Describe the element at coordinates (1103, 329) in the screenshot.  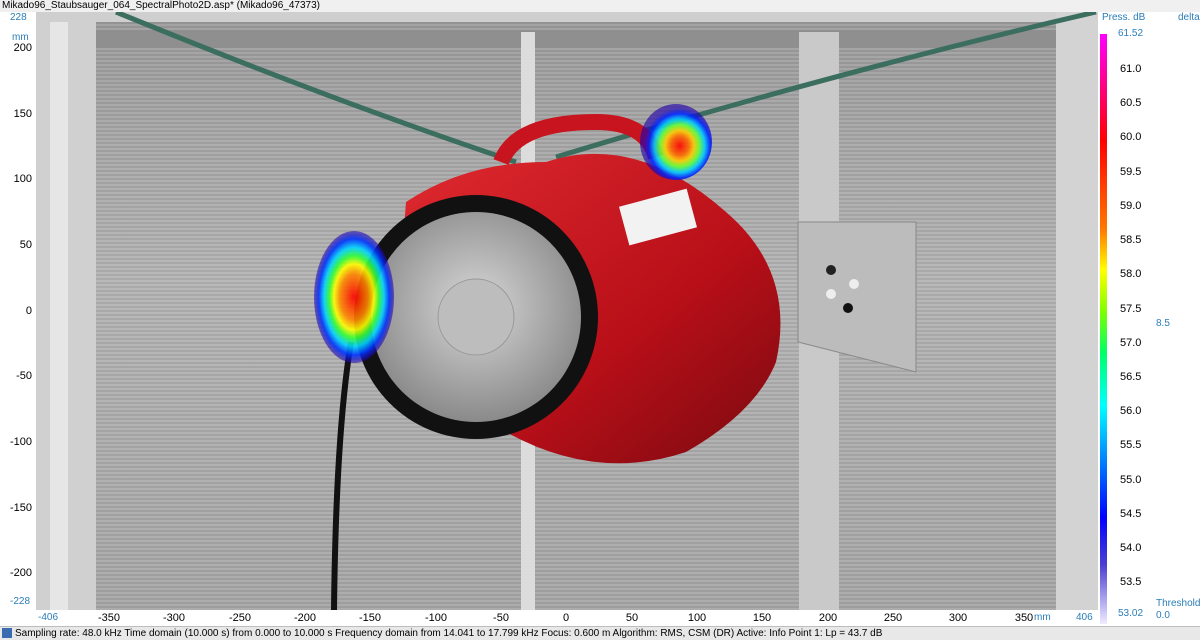
I see `colorbar` at that location.